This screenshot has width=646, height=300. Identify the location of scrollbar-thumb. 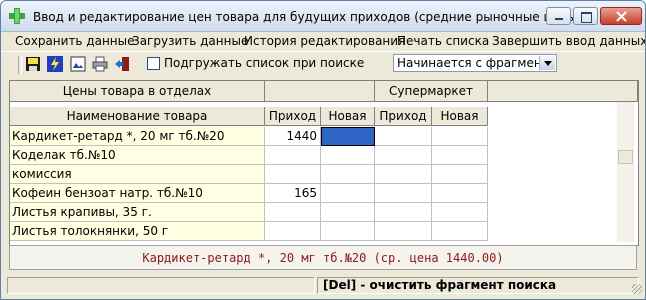
(625, 157).